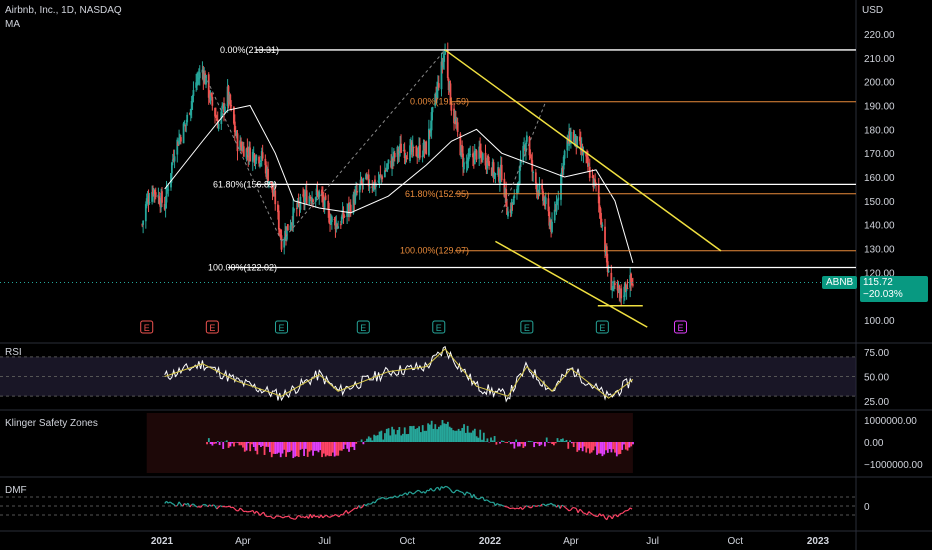 The width and height of the screenshot is (932, 550). I want to click on price-tick-label: 100.00, so click(879, 321).